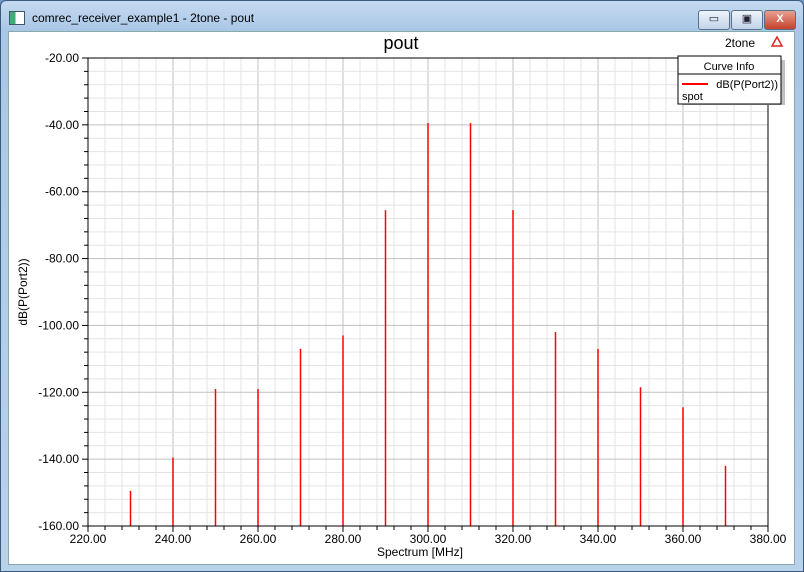 This screenshot has width=804, height=572. Describe the element at coordinates (768, 539) in the screenshot. I see `x-tick-label: 380.00` at that location.